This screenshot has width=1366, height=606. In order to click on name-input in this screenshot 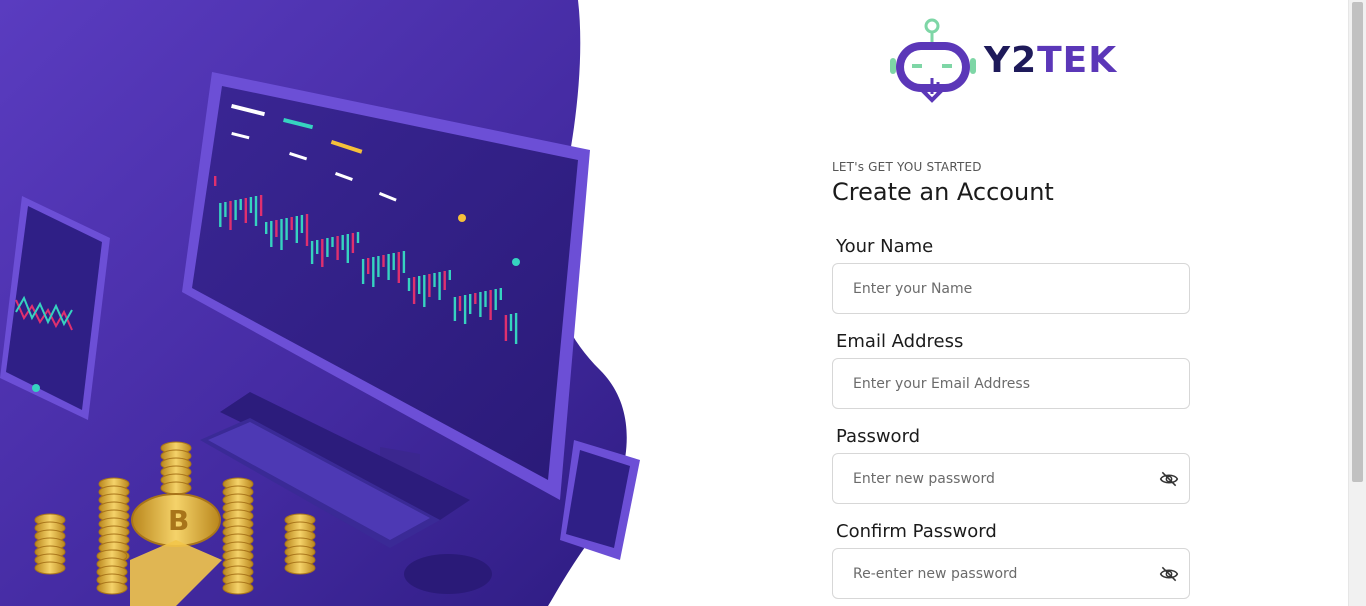, I will do `click(1011, 288)`.